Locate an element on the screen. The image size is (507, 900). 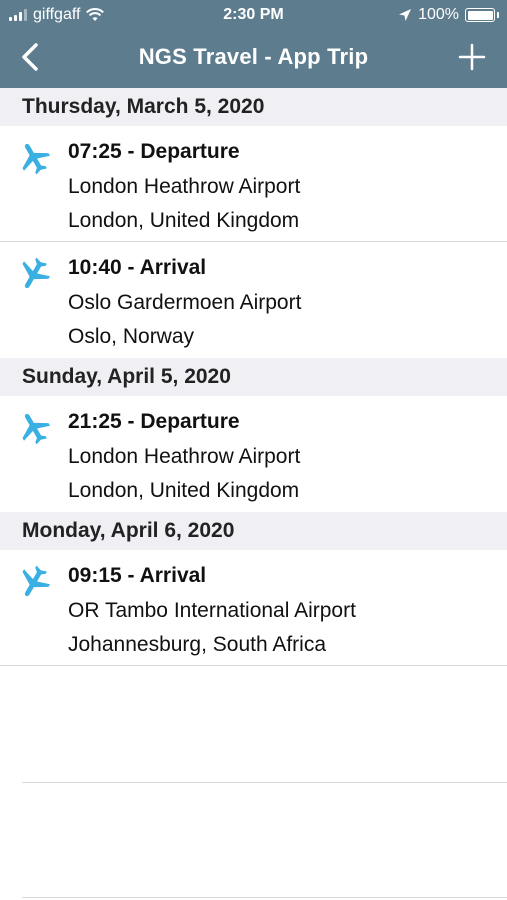
battery-icon is located at coordinates (482, 15).